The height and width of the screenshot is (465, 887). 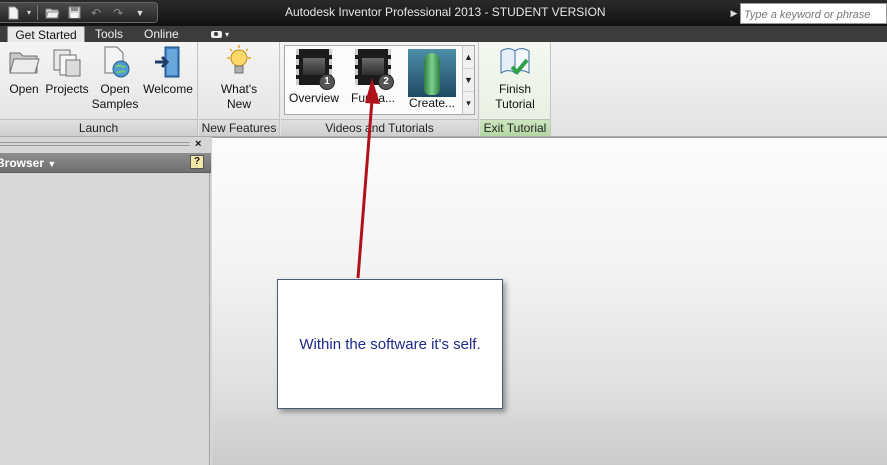 What do you see at coordinates (379, 127) in the screenshot?
I see `panel-label-videos-and-tutorials: Videos and Tutorials` at bounding box center [379, 127].